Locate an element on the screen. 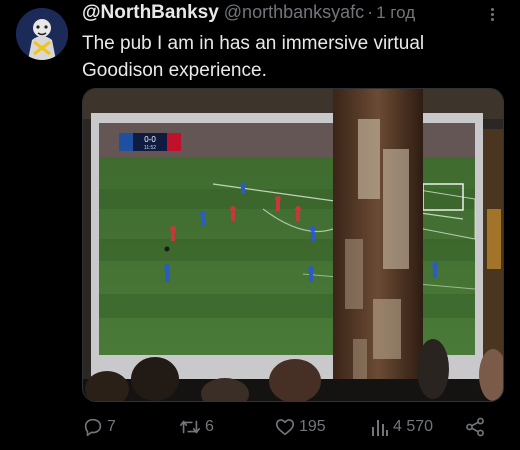 This screenshot has width=520, height=450. retweet-icon is located at coordinates (190, 427).